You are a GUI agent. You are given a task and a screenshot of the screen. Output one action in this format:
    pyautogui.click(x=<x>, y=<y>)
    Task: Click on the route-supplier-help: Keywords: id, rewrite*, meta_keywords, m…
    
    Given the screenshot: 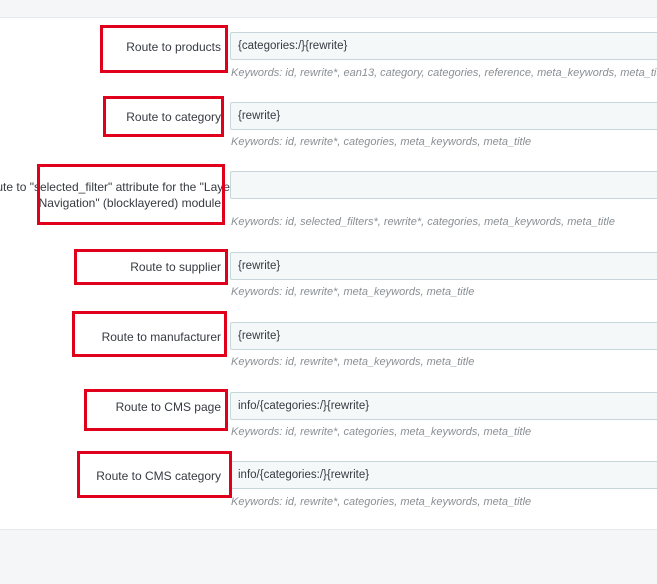 What is the action you would take?
    pyautogui.click(x=353, y=292)
    